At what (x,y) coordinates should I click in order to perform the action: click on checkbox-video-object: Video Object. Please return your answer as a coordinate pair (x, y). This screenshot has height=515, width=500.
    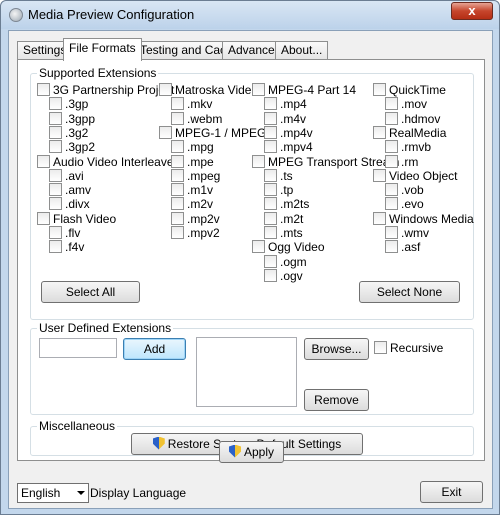
    Looking at the image, I should click on (415, 175).